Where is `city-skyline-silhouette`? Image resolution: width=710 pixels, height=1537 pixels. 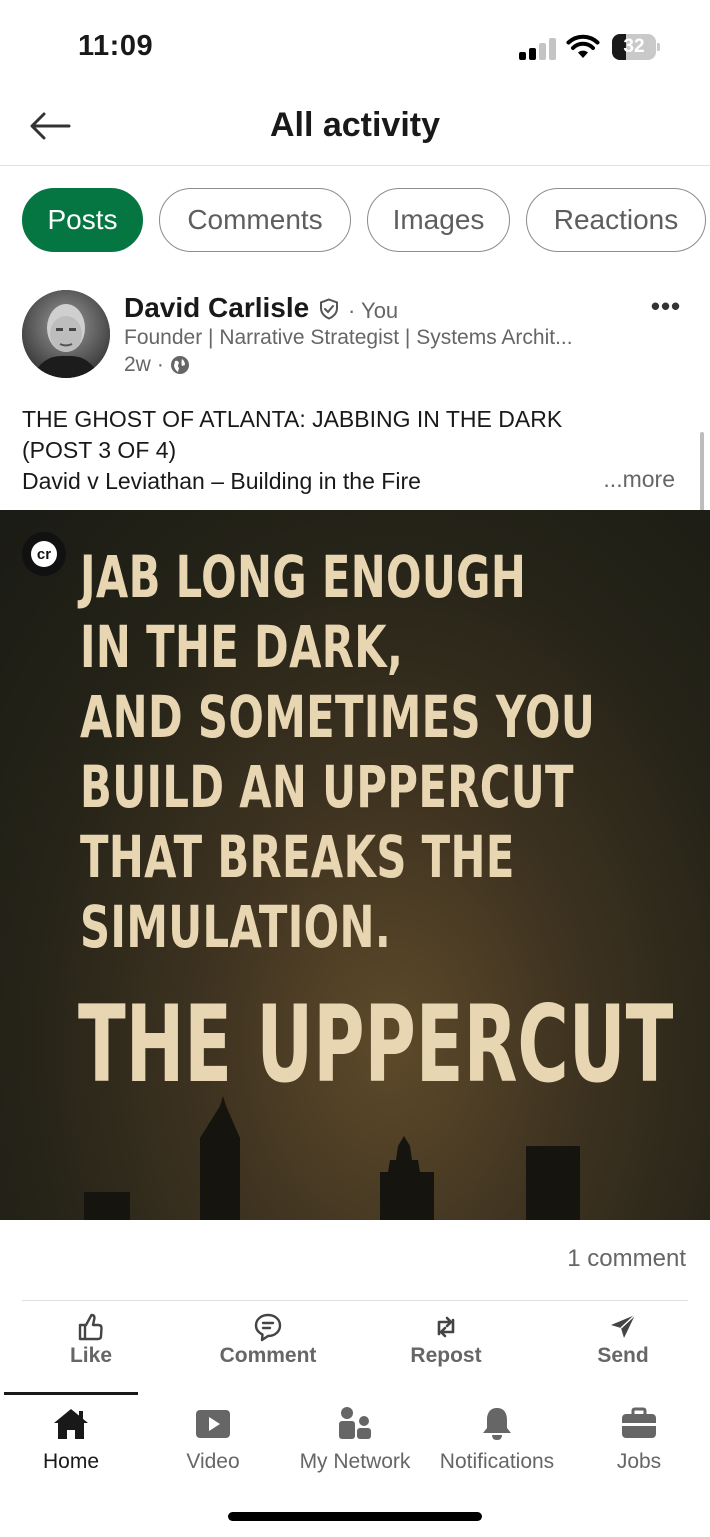
city-skyline-silhouette is located at coordinates (332, 1158).